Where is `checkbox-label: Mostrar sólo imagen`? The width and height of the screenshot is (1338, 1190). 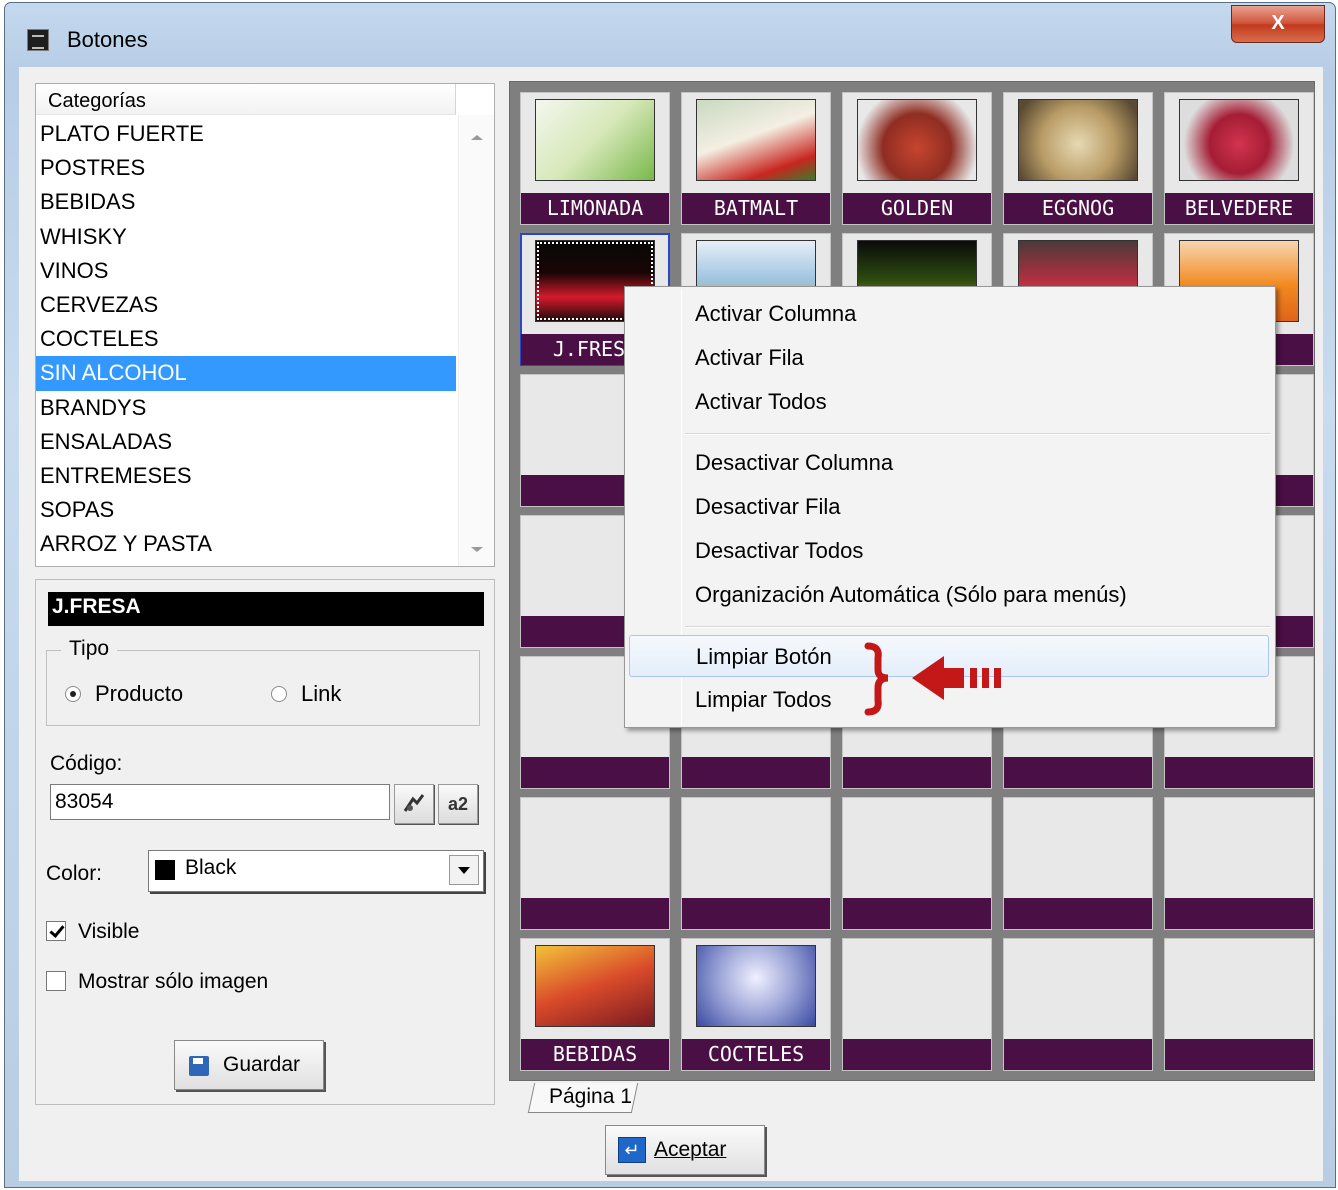 checkbox-label: Mostrar sólo imagen is located at coordinates (173, 981).